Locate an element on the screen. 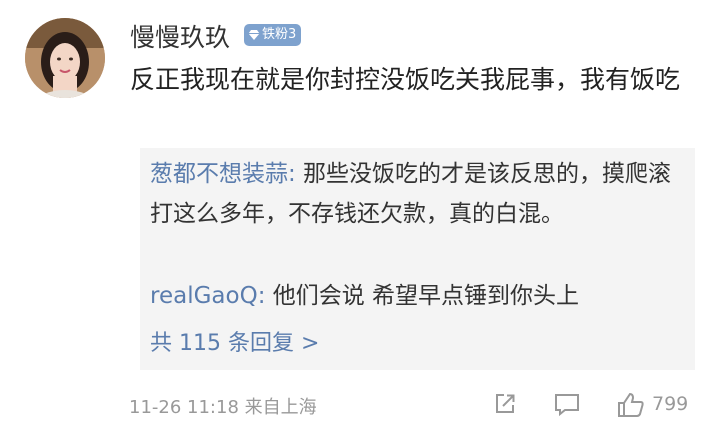  post-datetime: 11-26 11:18 is located at coordinates (184, 407).